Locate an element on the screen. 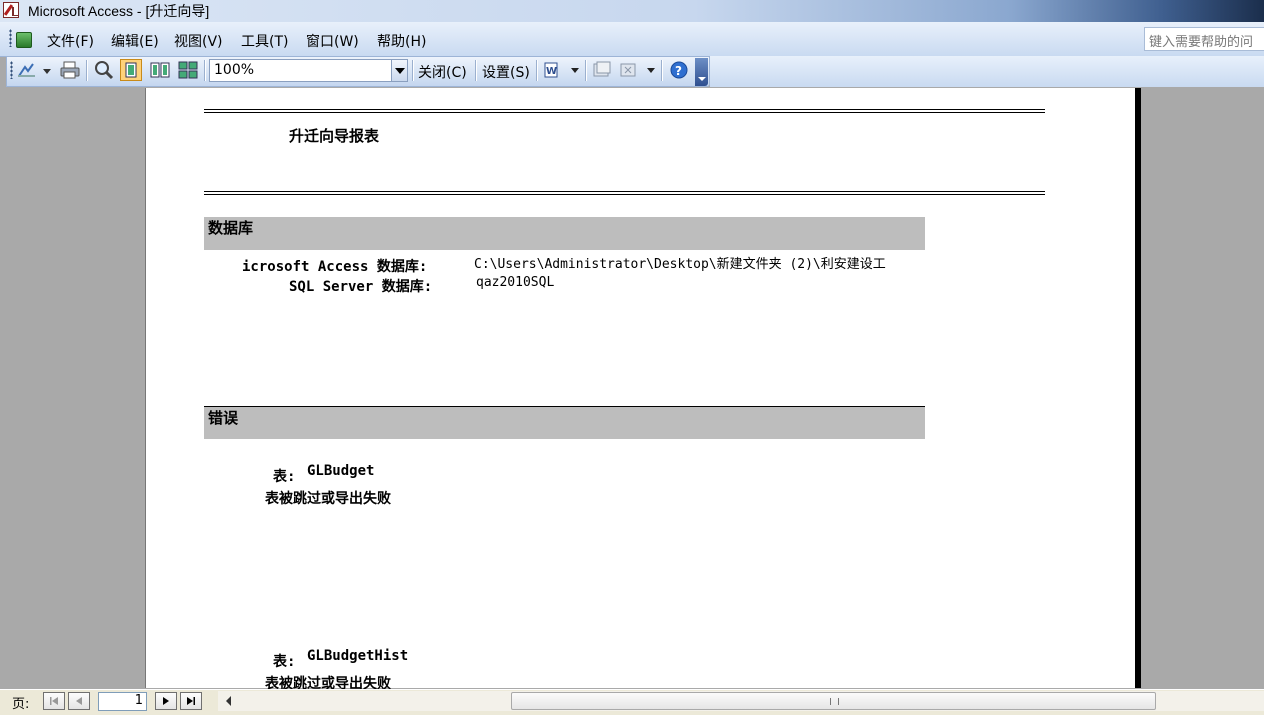 Image resolution: width=1264 pixels, height=715 pixels. menu-edit: 编辑(E) is located at coordinates (135, 41).